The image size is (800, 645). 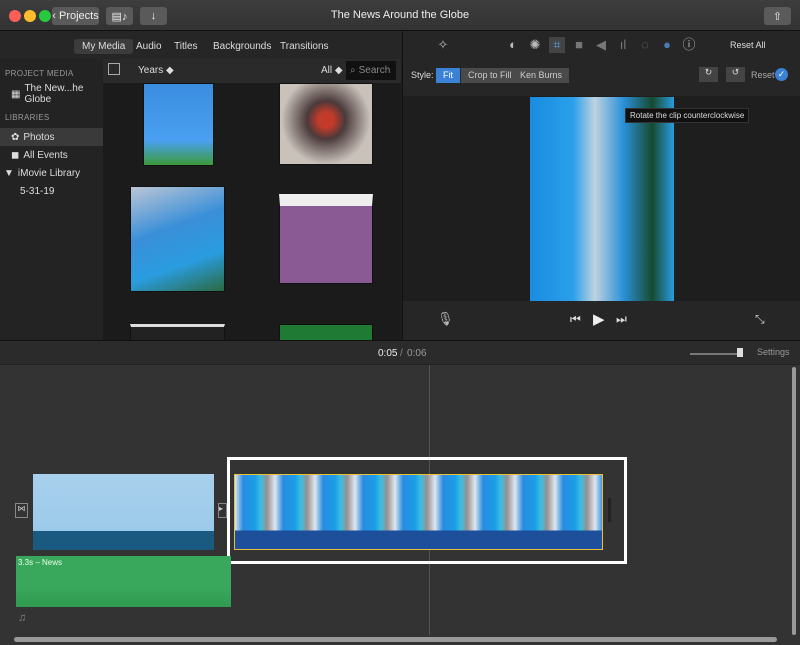 What do you see at coordinates (579, 45) in the screenshot?
I see `stabilization-icon: ■` at bounding box center [579, 45].